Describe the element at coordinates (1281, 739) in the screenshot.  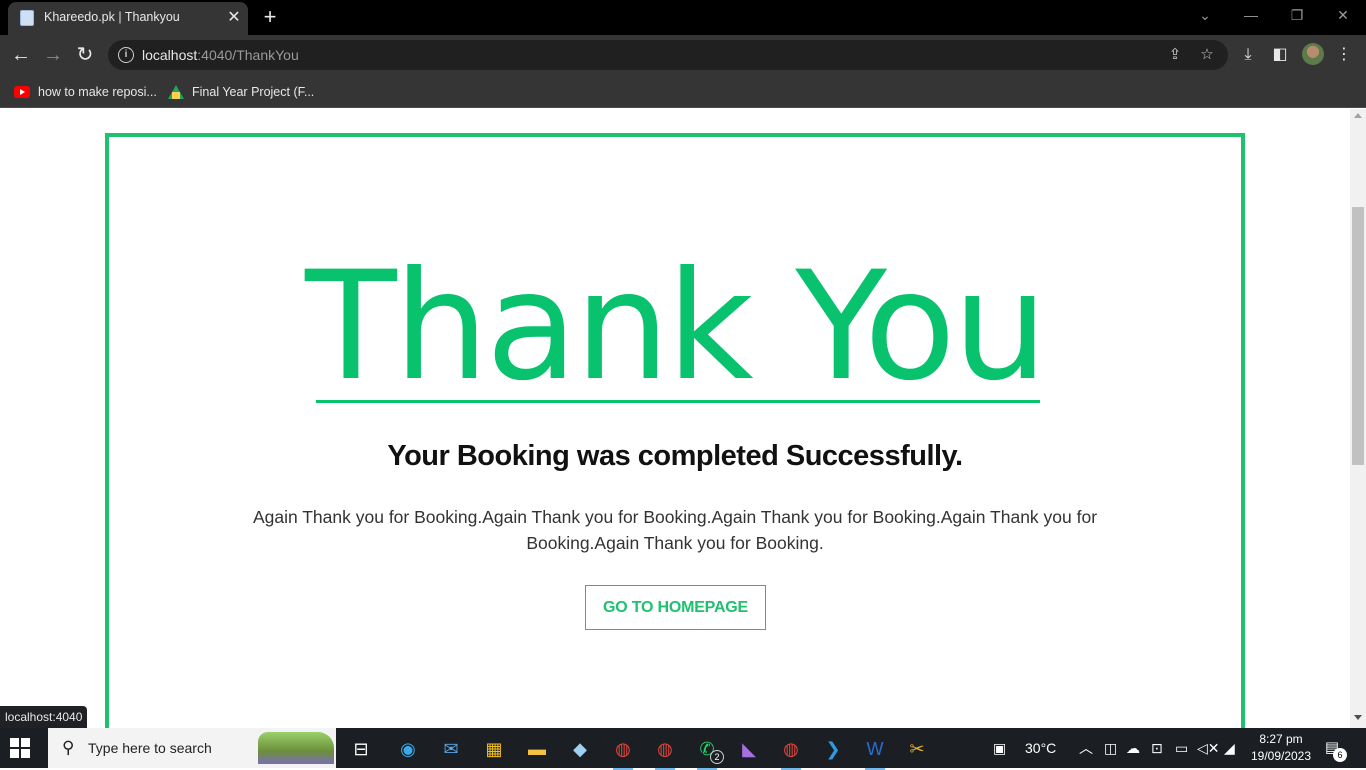
I see `clock-time: 8:27 pm` at that location.